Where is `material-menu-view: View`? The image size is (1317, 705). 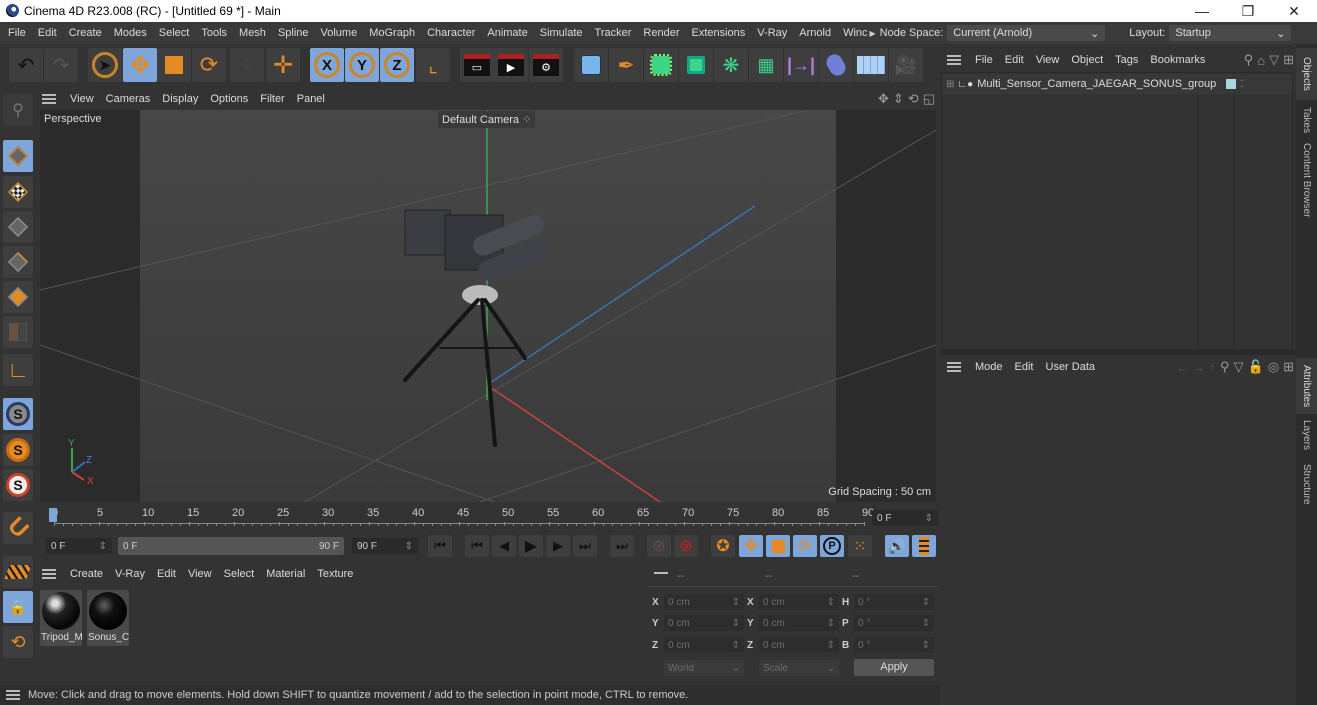 material-menu-view: View is located at coordinates (200, 574).